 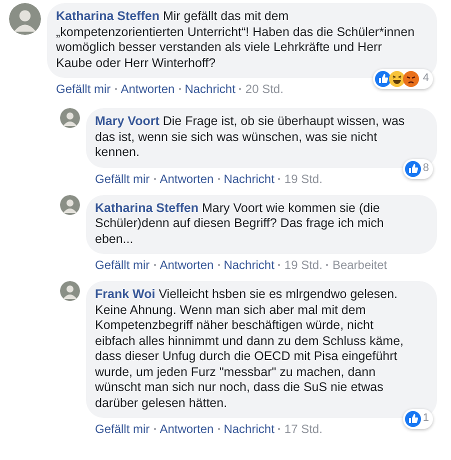 I want to click on reaction-count: 4, so click(x=425, y=78).